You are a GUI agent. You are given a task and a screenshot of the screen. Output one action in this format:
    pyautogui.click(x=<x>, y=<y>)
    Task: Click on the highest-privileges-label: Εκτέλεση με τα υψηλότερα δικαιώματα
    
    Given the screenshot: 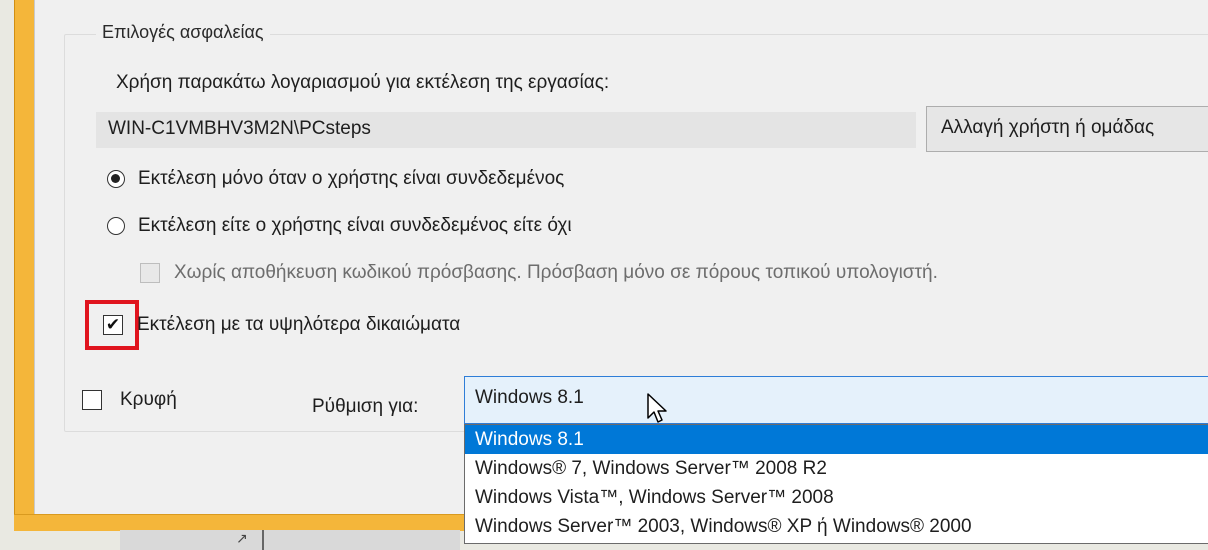 What is the action you would take?
    pyautogui.click(x=298, y=325)
    